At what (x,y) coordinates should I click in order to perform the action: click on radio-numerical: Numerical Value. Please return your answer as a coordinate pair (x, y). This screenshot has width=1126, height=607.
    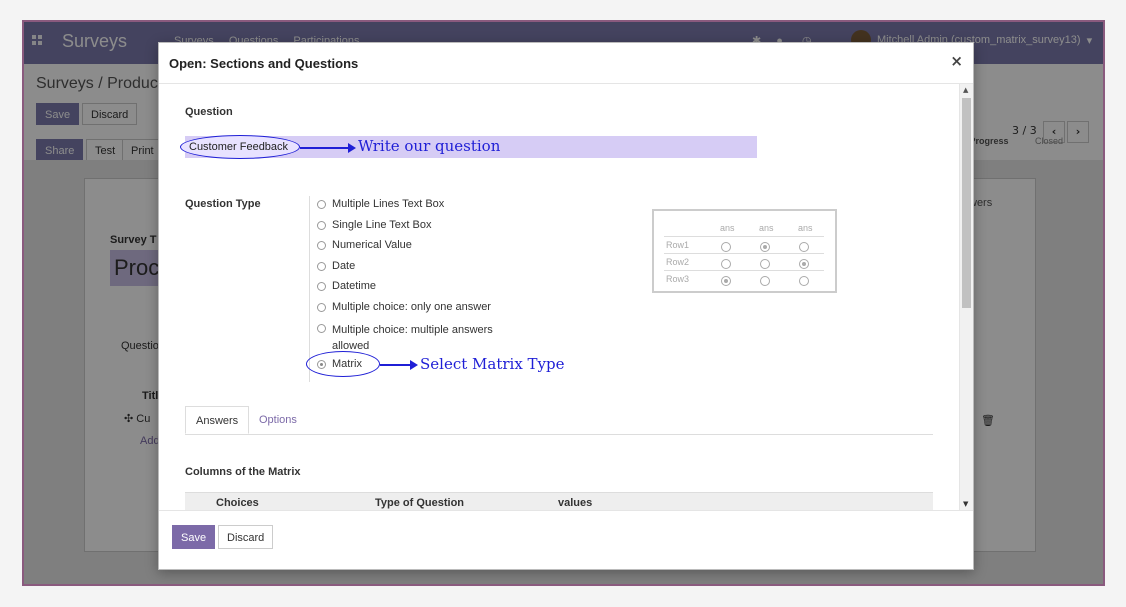
    Looking at the image, I should click on (364, 245).